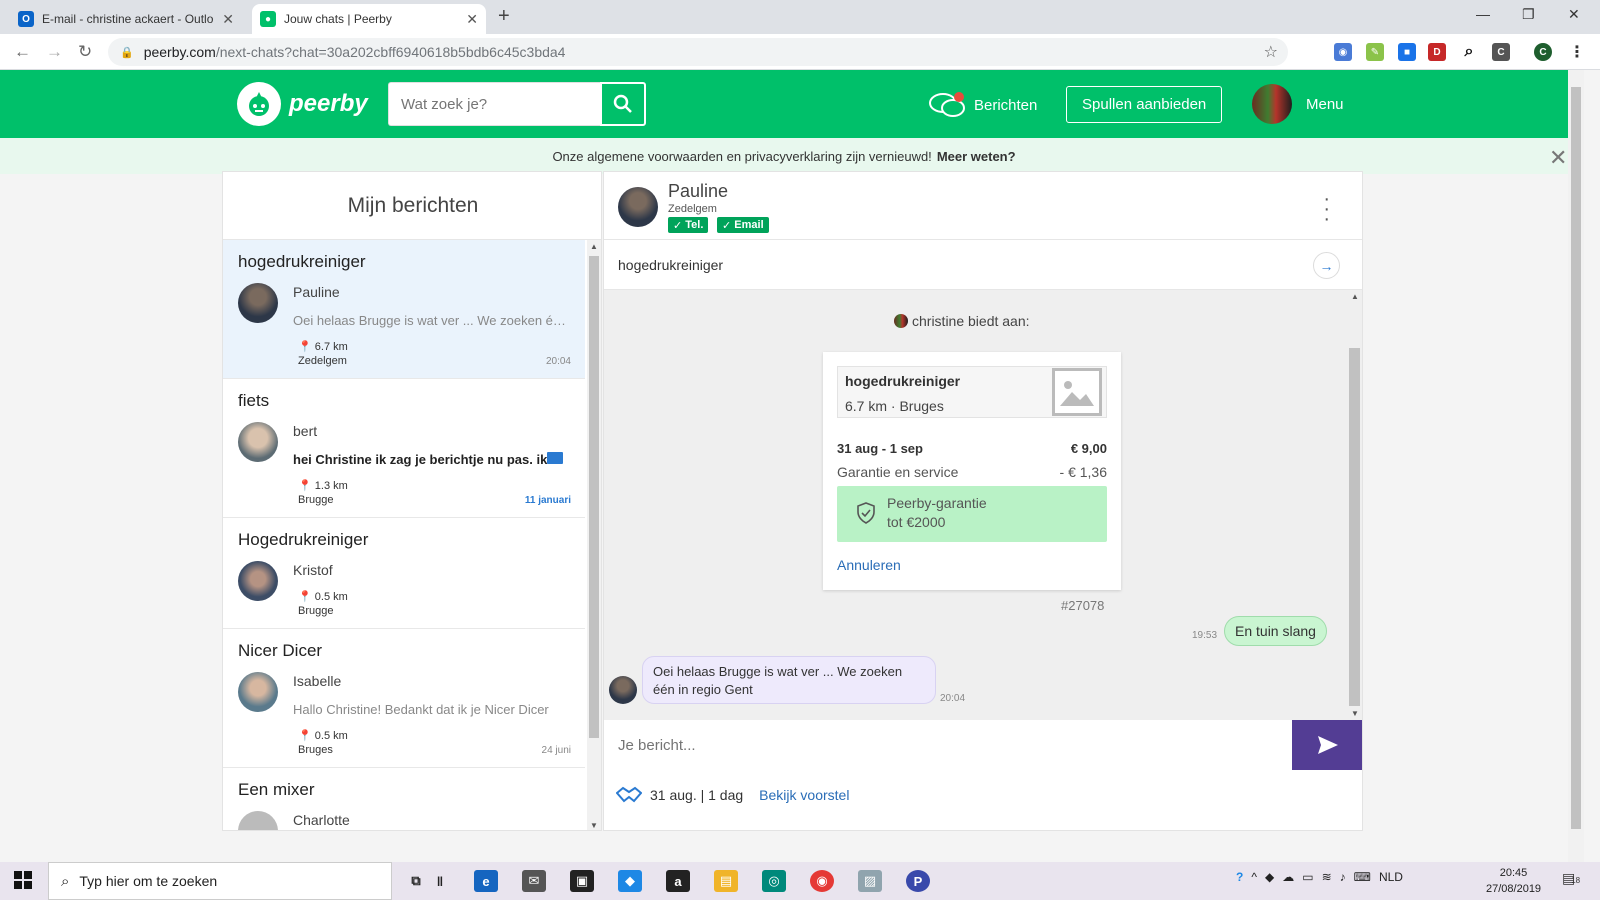 The width and height of the screenshot is (1600, 900). I want to click on taskbar-search-box: ⌕ Typ hier om te zoeken, so click(220, 881).